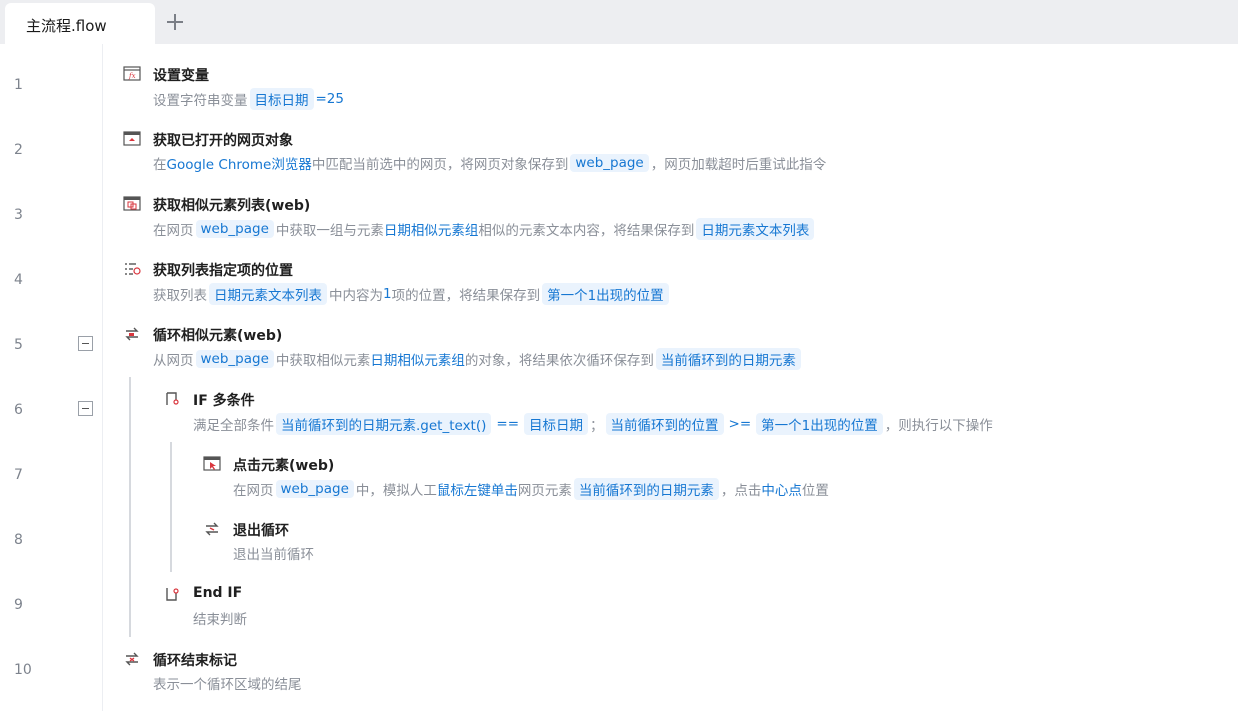 This screenshot has width=1238, height=711. Describe the element at coordinates (133, 269) in the screenshot. I see `list-position-icon` at that location.